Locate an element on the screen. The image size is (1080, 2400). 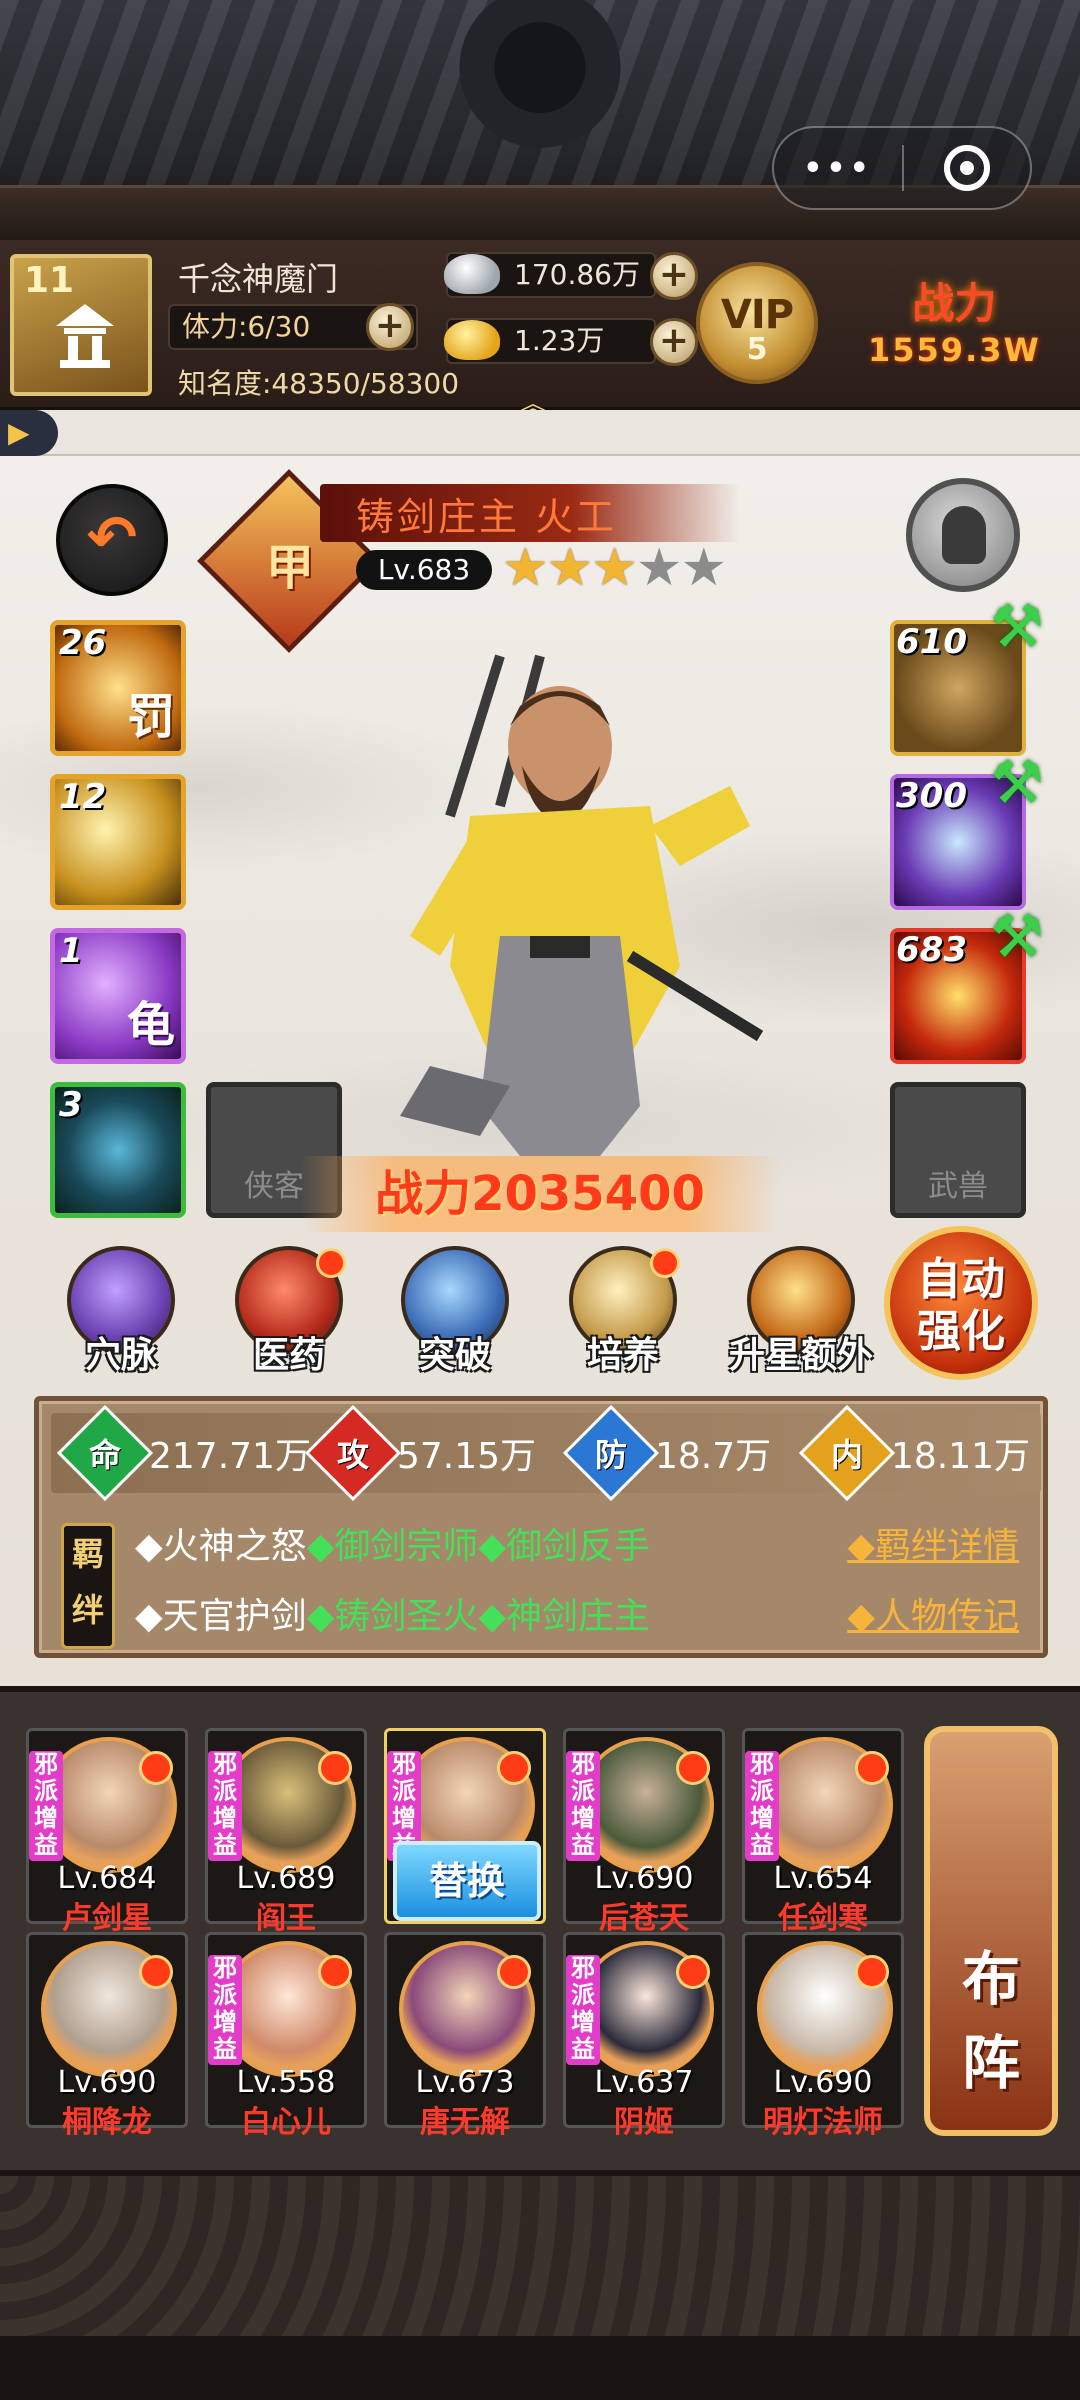
roster-card: 邪派增益 Lv.684 卢剑星 is located at coordinates (107, 1832).